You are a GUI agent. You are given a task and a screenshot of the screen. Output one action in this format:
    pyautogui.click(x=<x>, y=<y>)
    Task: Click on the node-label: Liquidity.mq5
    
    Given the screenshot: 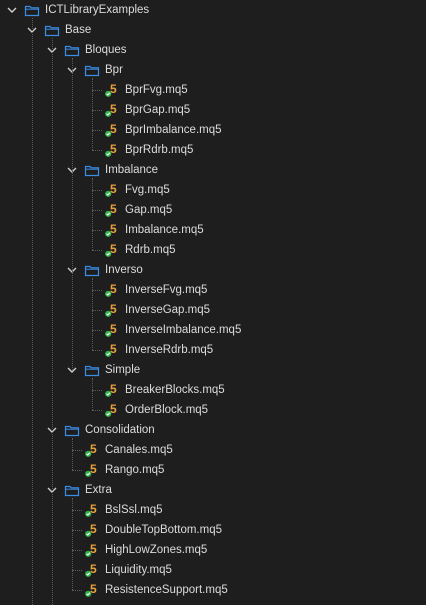 What is the action you would take?
    pyautogui.click(x=138, y=570)
    